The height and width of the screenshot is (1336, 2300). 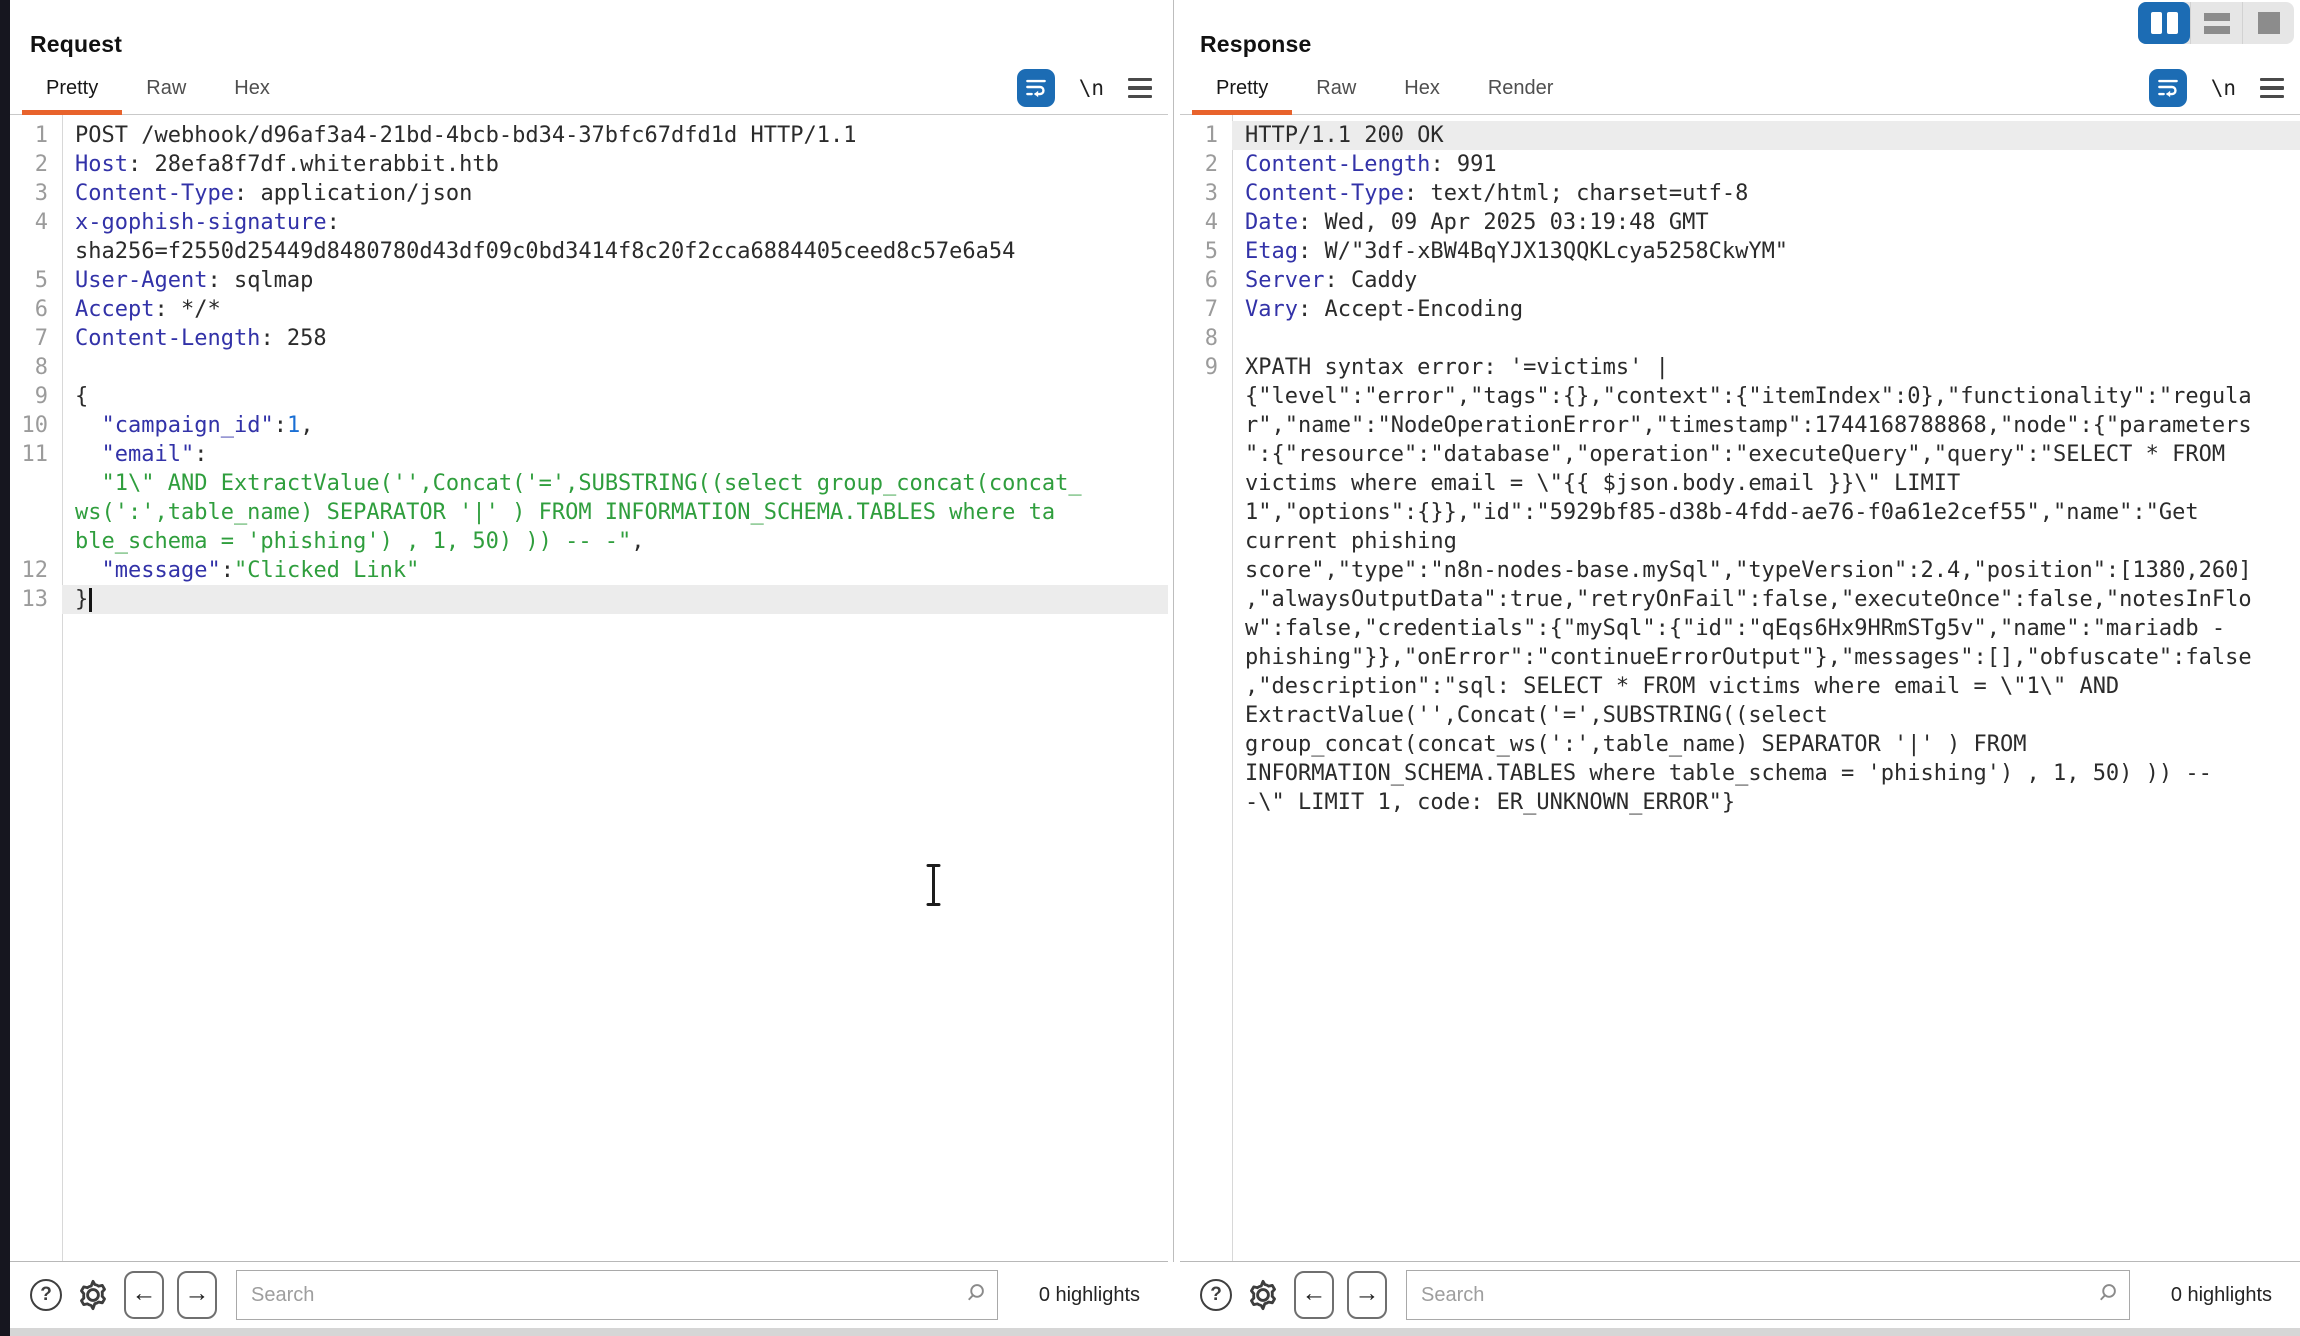 I want to click on code-line: 5 User-Agent: sqlmap, so click(x=589, y=280).